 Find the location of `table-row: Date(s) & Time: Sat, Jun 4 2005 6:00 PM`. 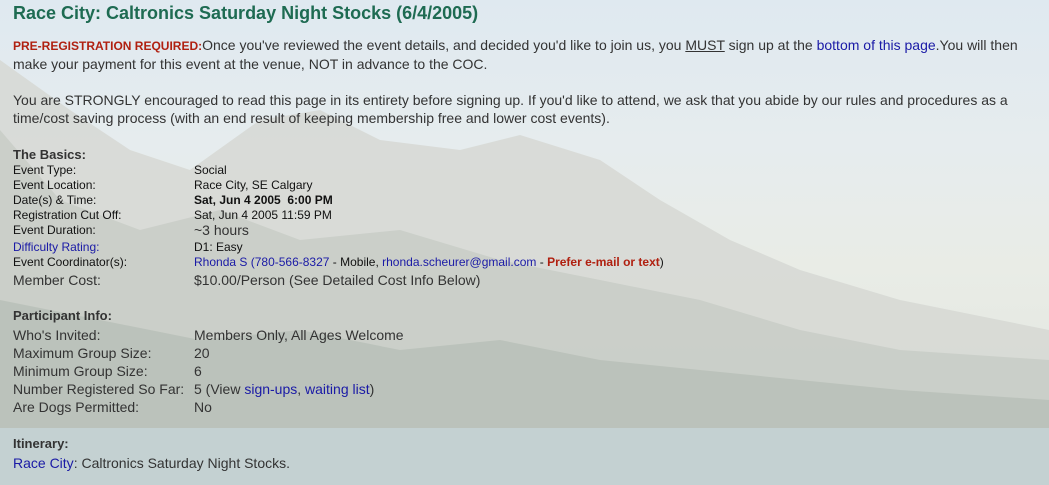

table-row: Date(s) & Time: Sat, Jun 4 2005 6:00 PM is located at coordinates (338, 200).